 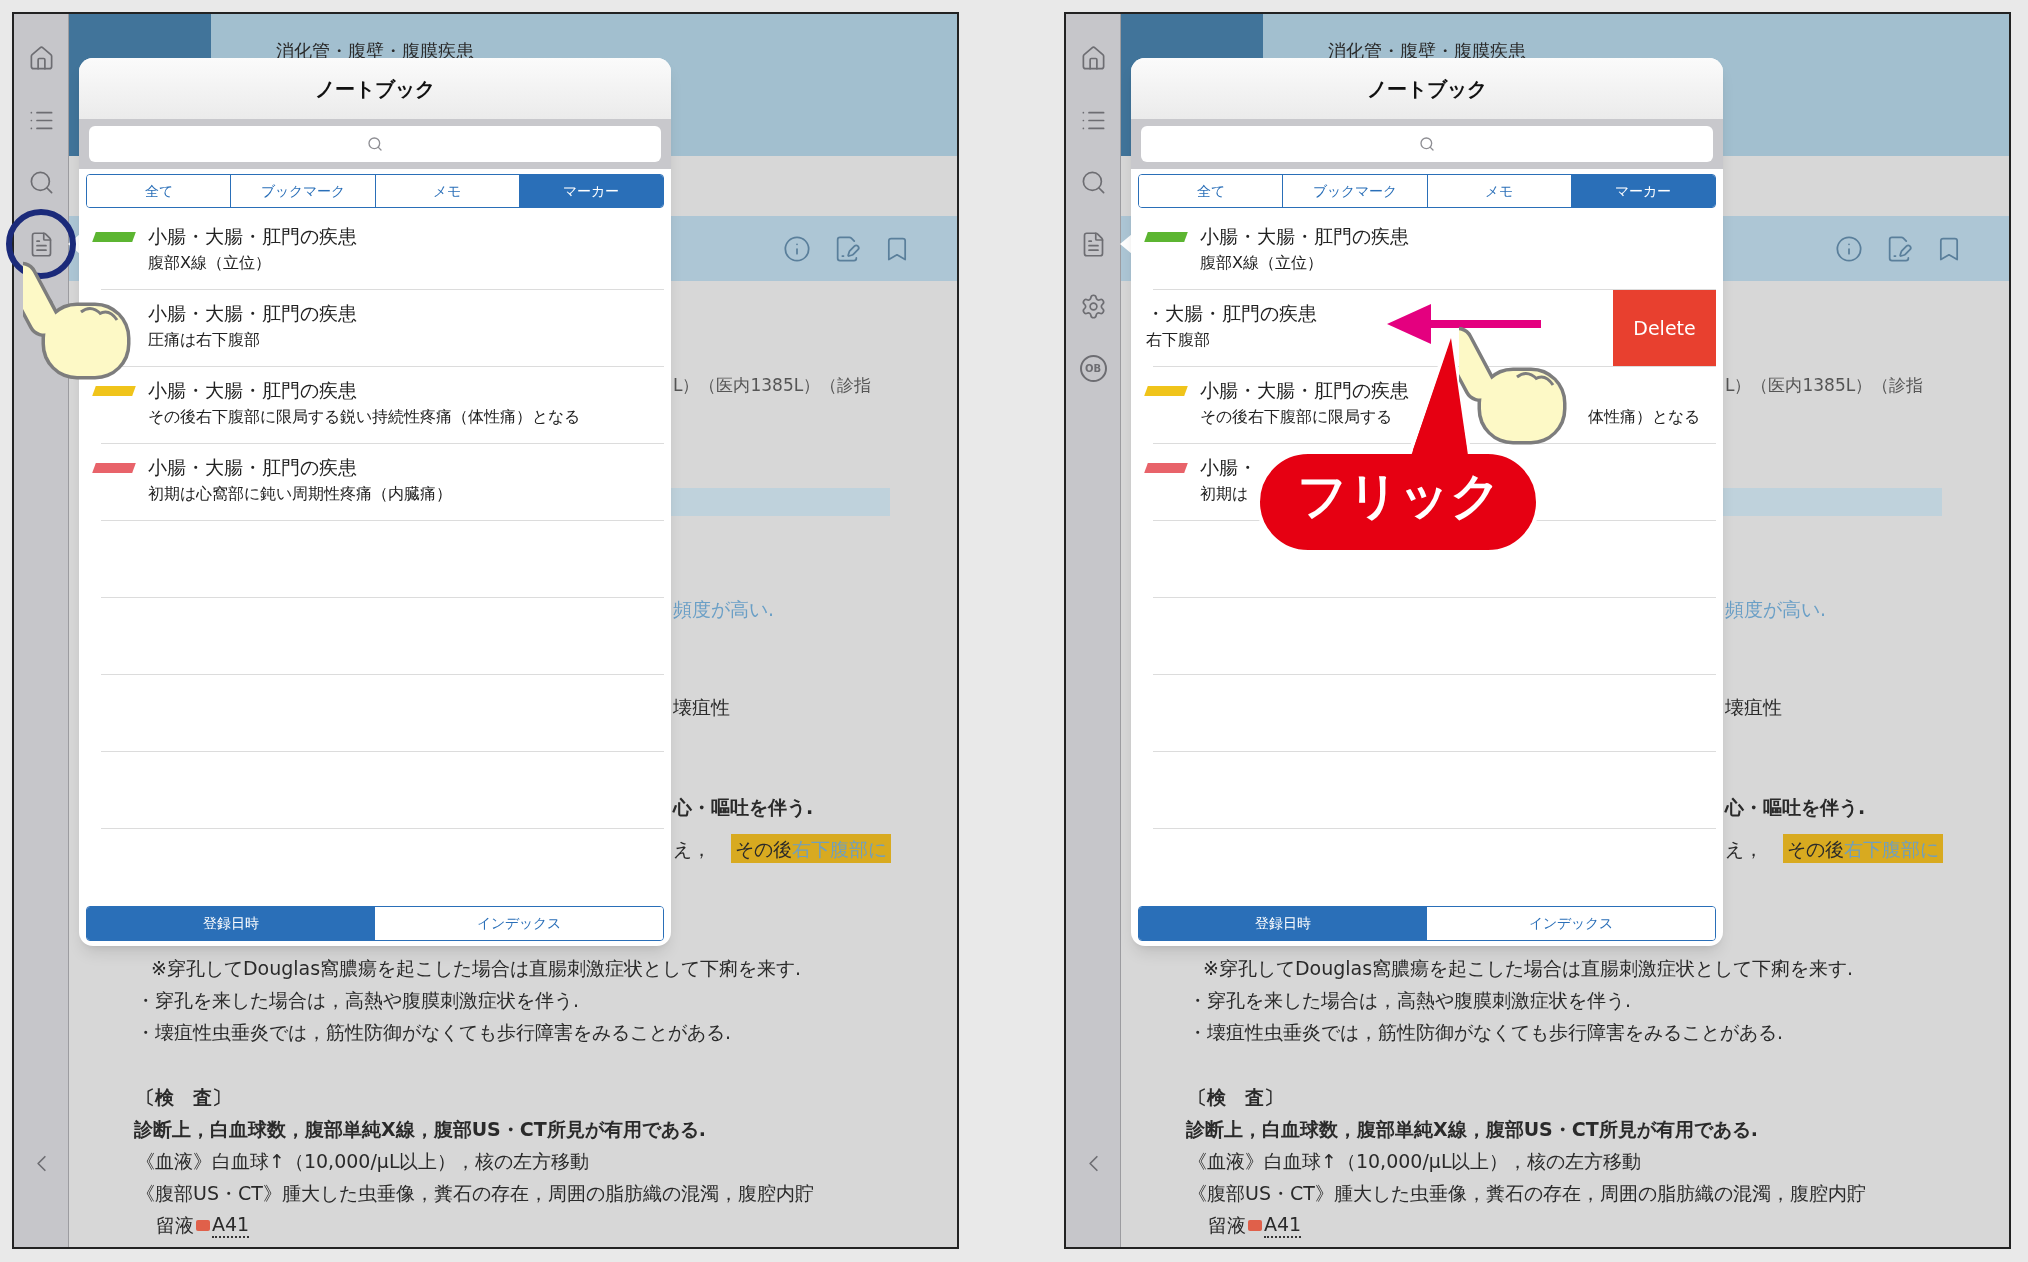 What do you see at coordinates (1224, 494) in the screenshot?
I see `item-subtitle: 初期は` at bounding box center [1224, 494].